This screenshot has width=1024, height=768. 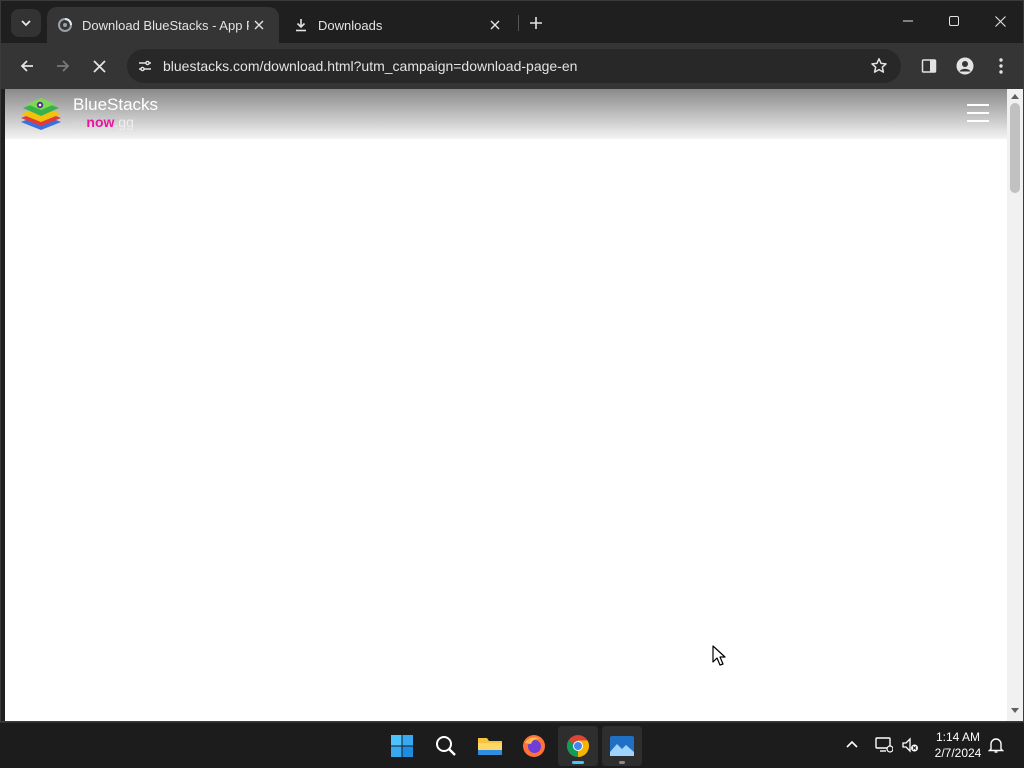 I want to click on stop-button, so click(x=99, y=66).